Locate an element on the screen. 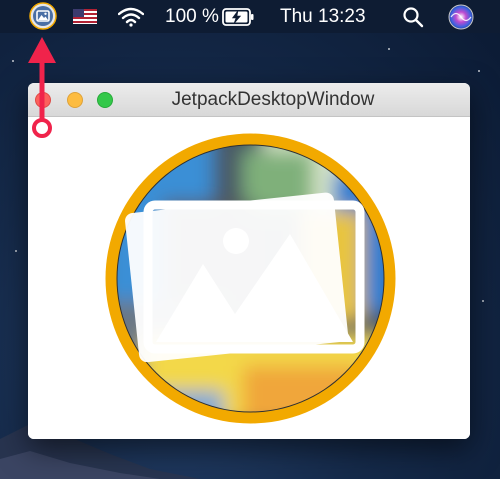 Image resolution: width=500 pixels, height=479 pixels. clock-label: Thu 13:23 is located at coordinates (323, 16).